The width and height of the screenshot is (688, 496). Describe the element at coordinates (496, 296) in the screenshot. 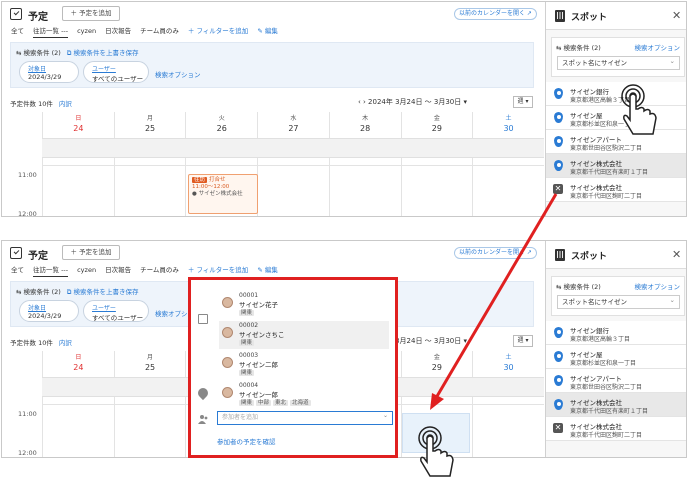

I see `red-arrow` at that location.